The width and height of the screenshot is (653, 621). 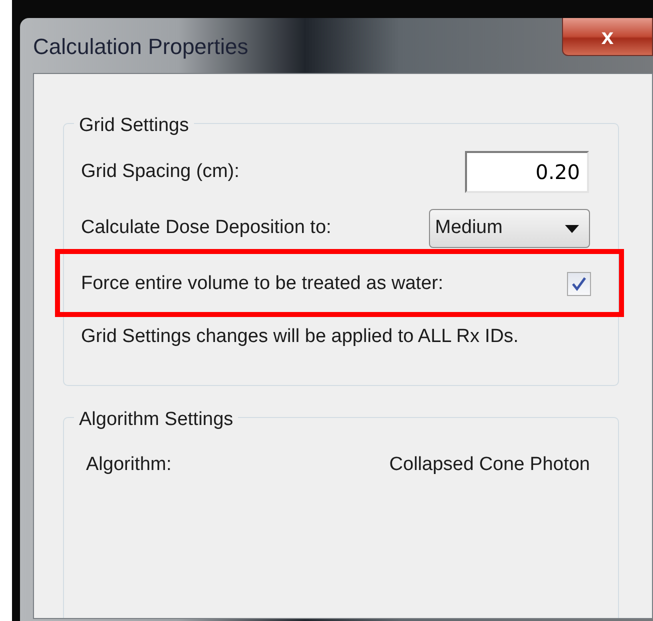 What do you see at coordinates (572, 228) in the screenshot?
I see `caret-icon` at bounding box center [572, 228].